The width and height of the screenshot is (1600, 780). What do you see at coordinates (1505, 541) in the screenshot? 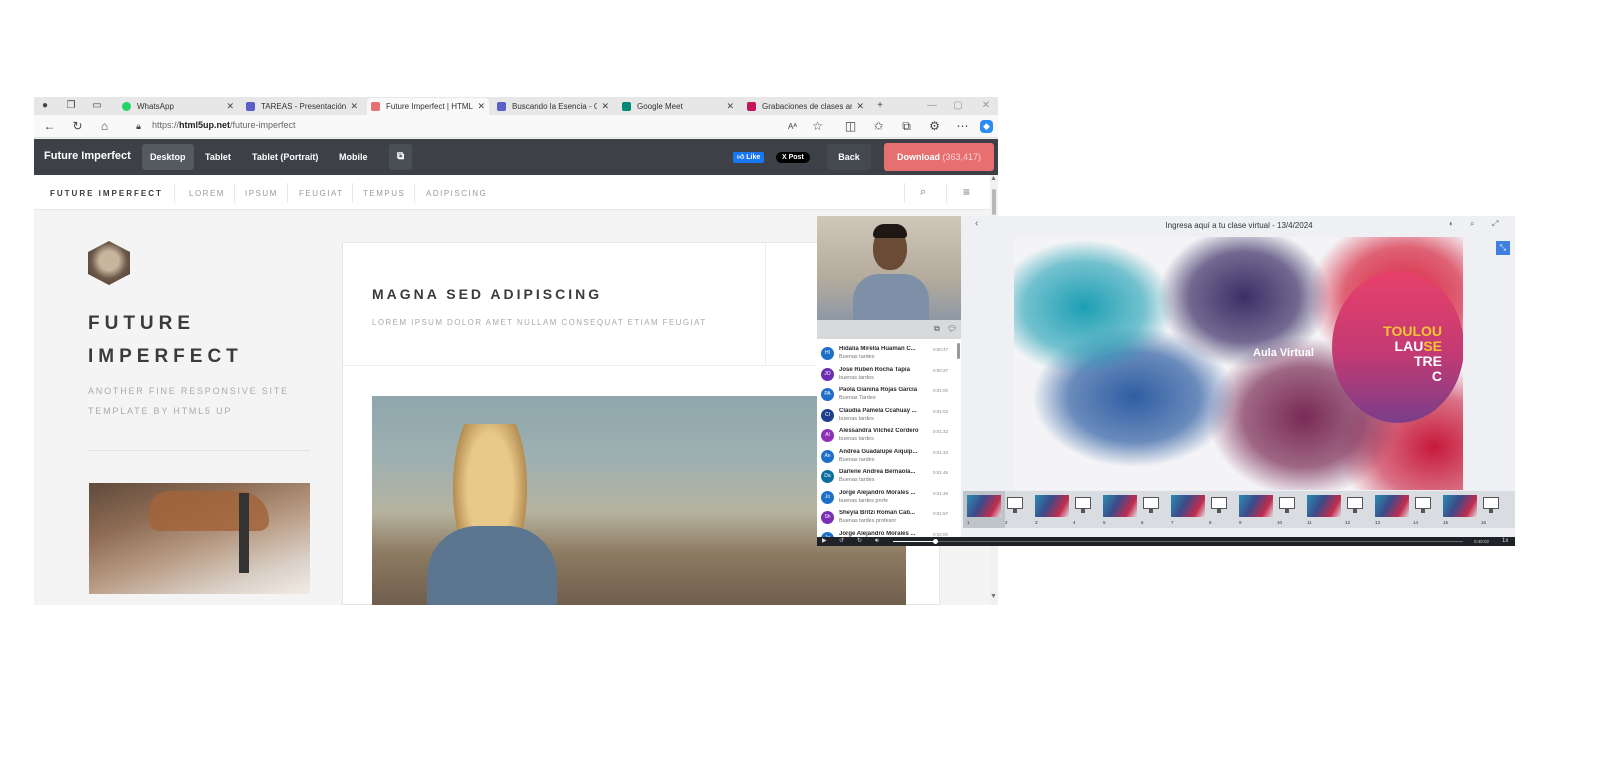
I see `playback-speed: 1x` at bounding box center [1505, 541].